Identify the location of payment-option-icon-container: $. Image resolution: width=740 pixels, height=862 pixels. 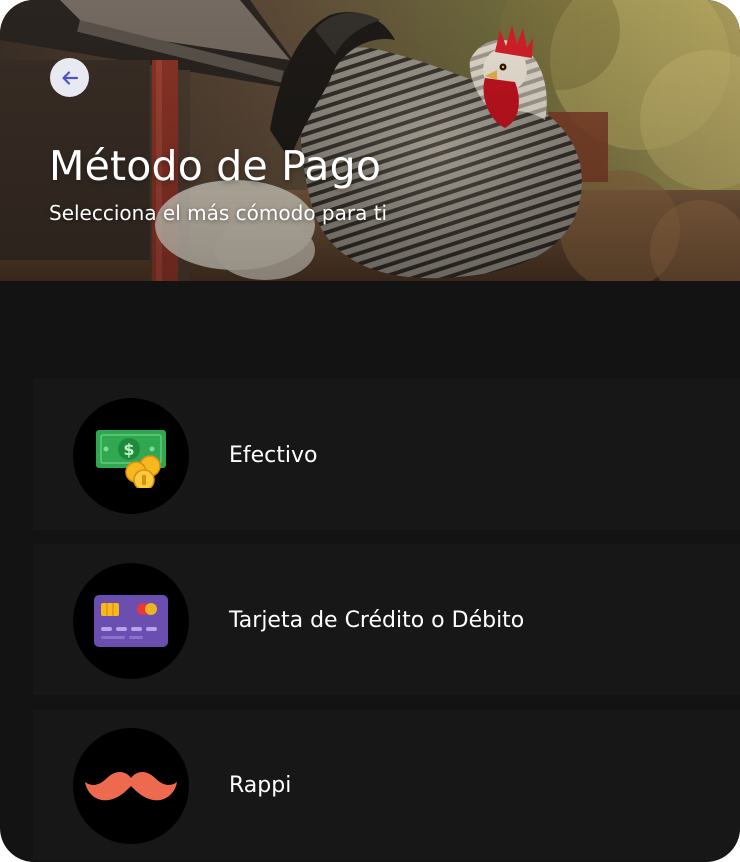
(131, 456).